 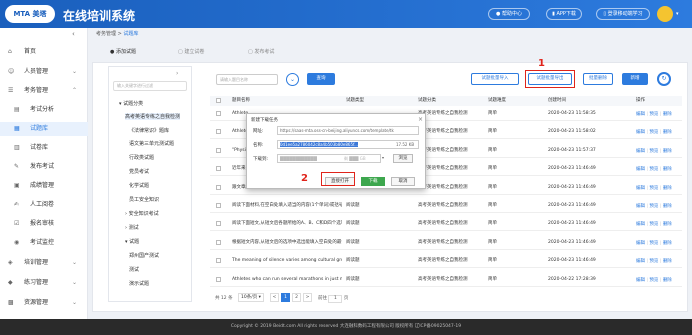 What do you see at coordinates (635, 79) in the screenshot?
I see `add-question-button: 新增` at bounding box center [635, 79].